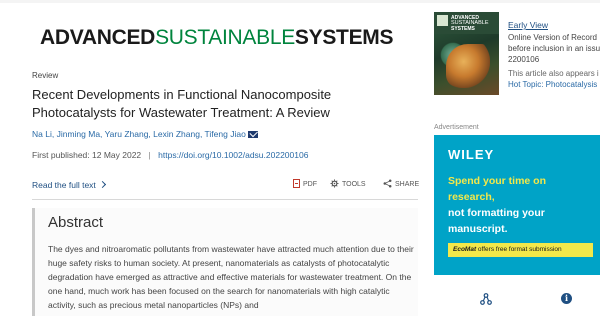 This screenshot has height=316, width=600. I want to click on ad-cta-journal: EcoMat, so click(465, 249).